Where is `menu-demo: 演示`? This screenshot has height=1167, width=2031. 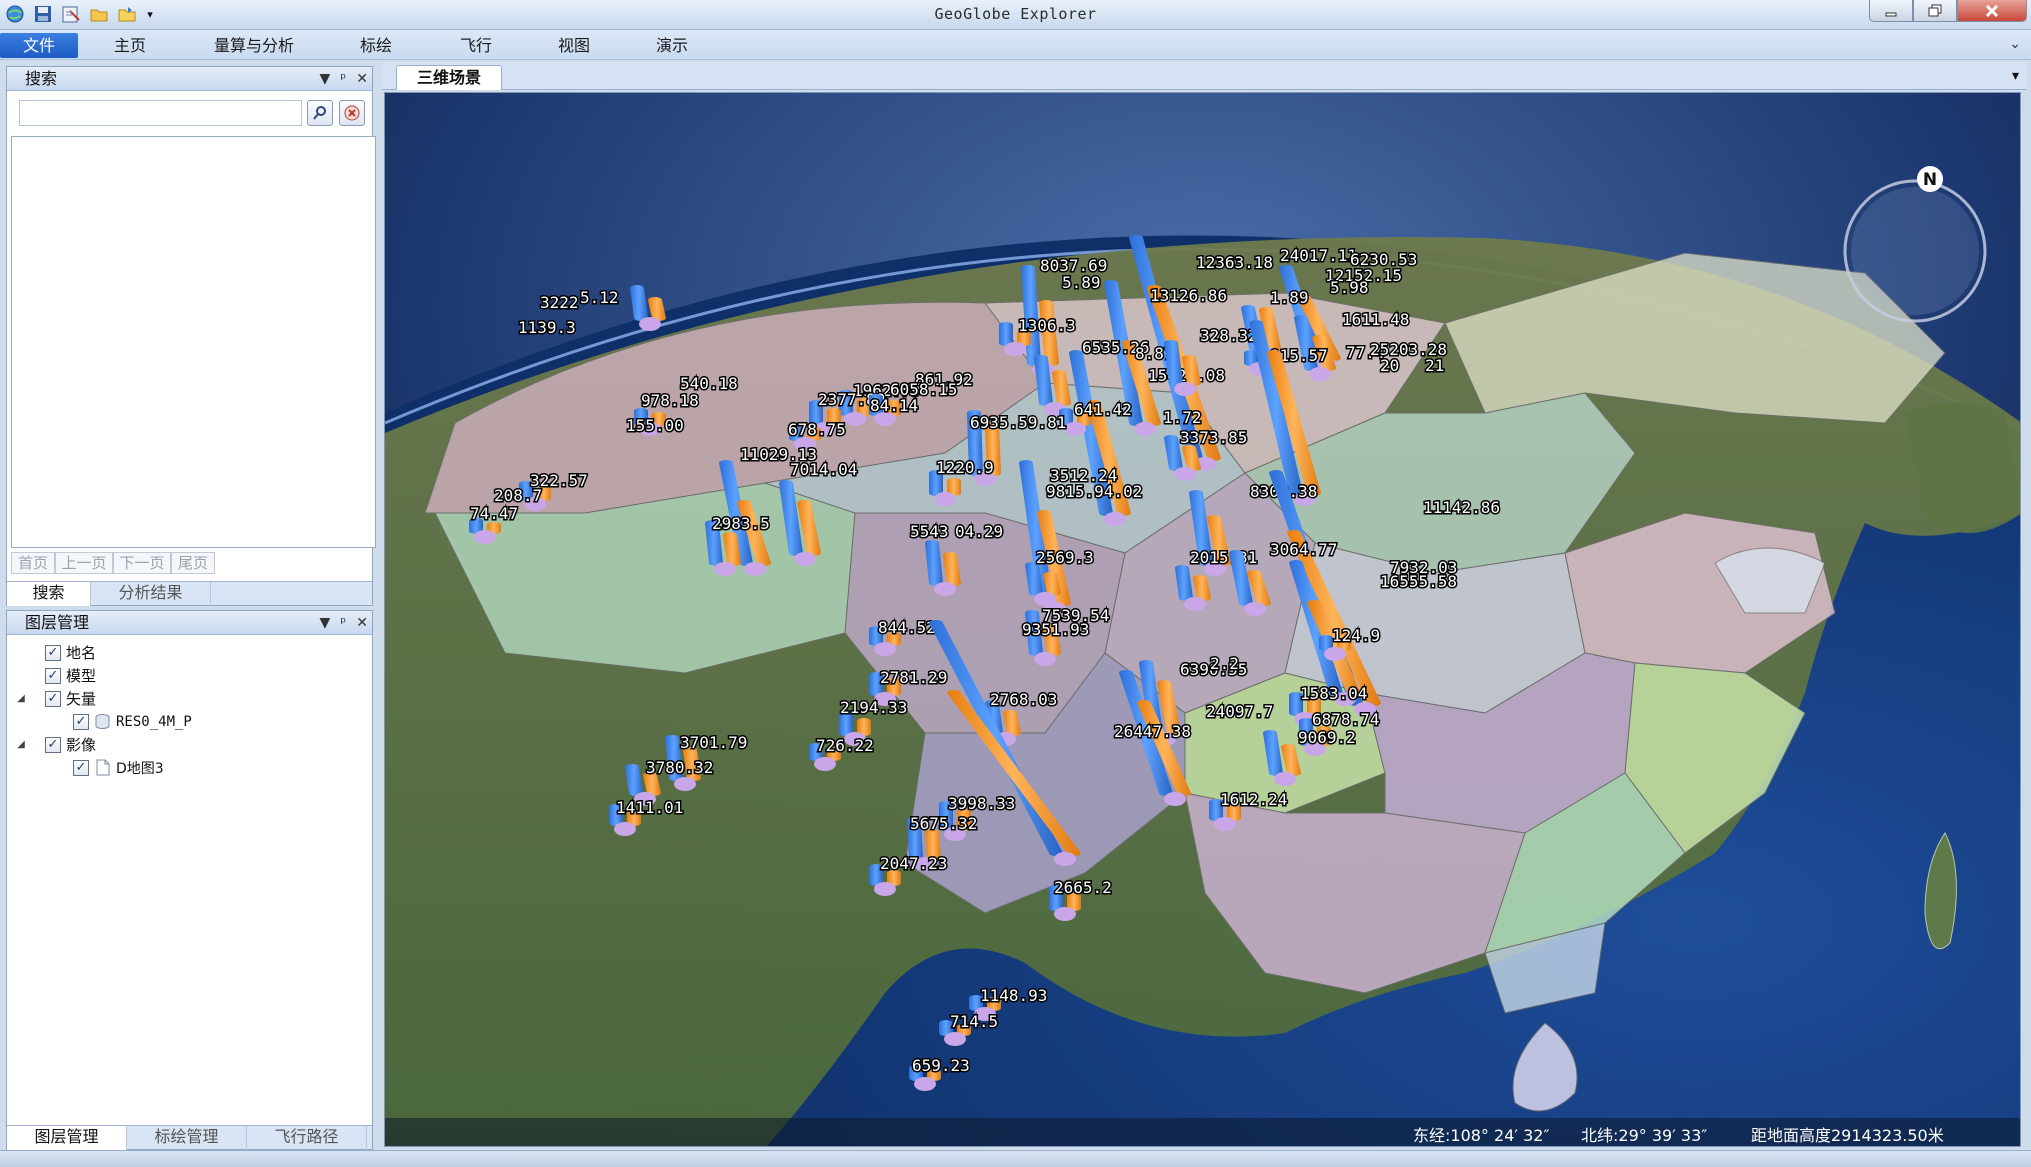
menu-demo: 演示 is located at coordinates (672, 45).